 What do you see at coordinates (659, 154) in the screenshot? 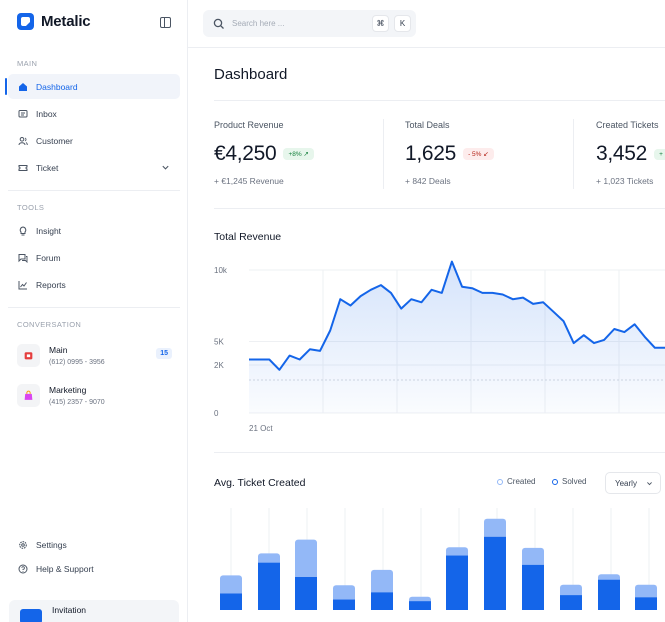
I see `trend-badge: +` at bounding box center [659, 154].